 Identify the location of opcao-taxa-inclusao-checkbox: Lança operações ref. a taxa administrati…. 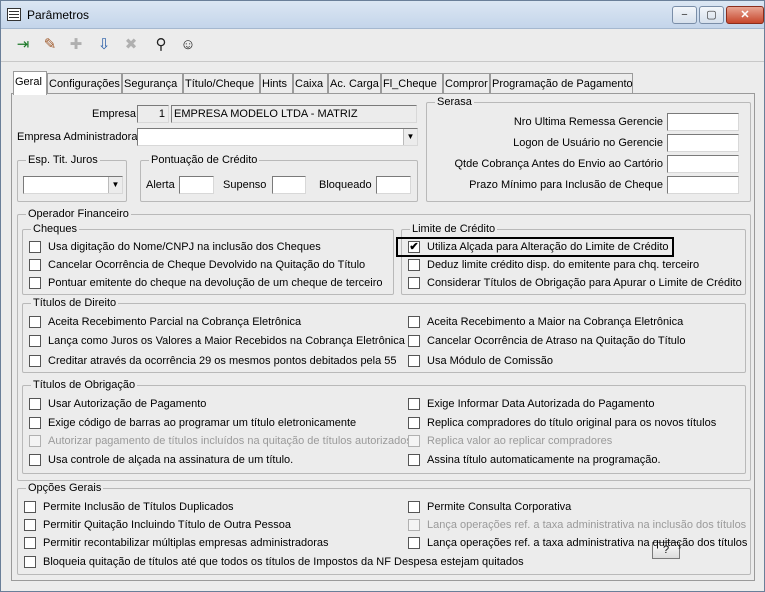
(577, 526).